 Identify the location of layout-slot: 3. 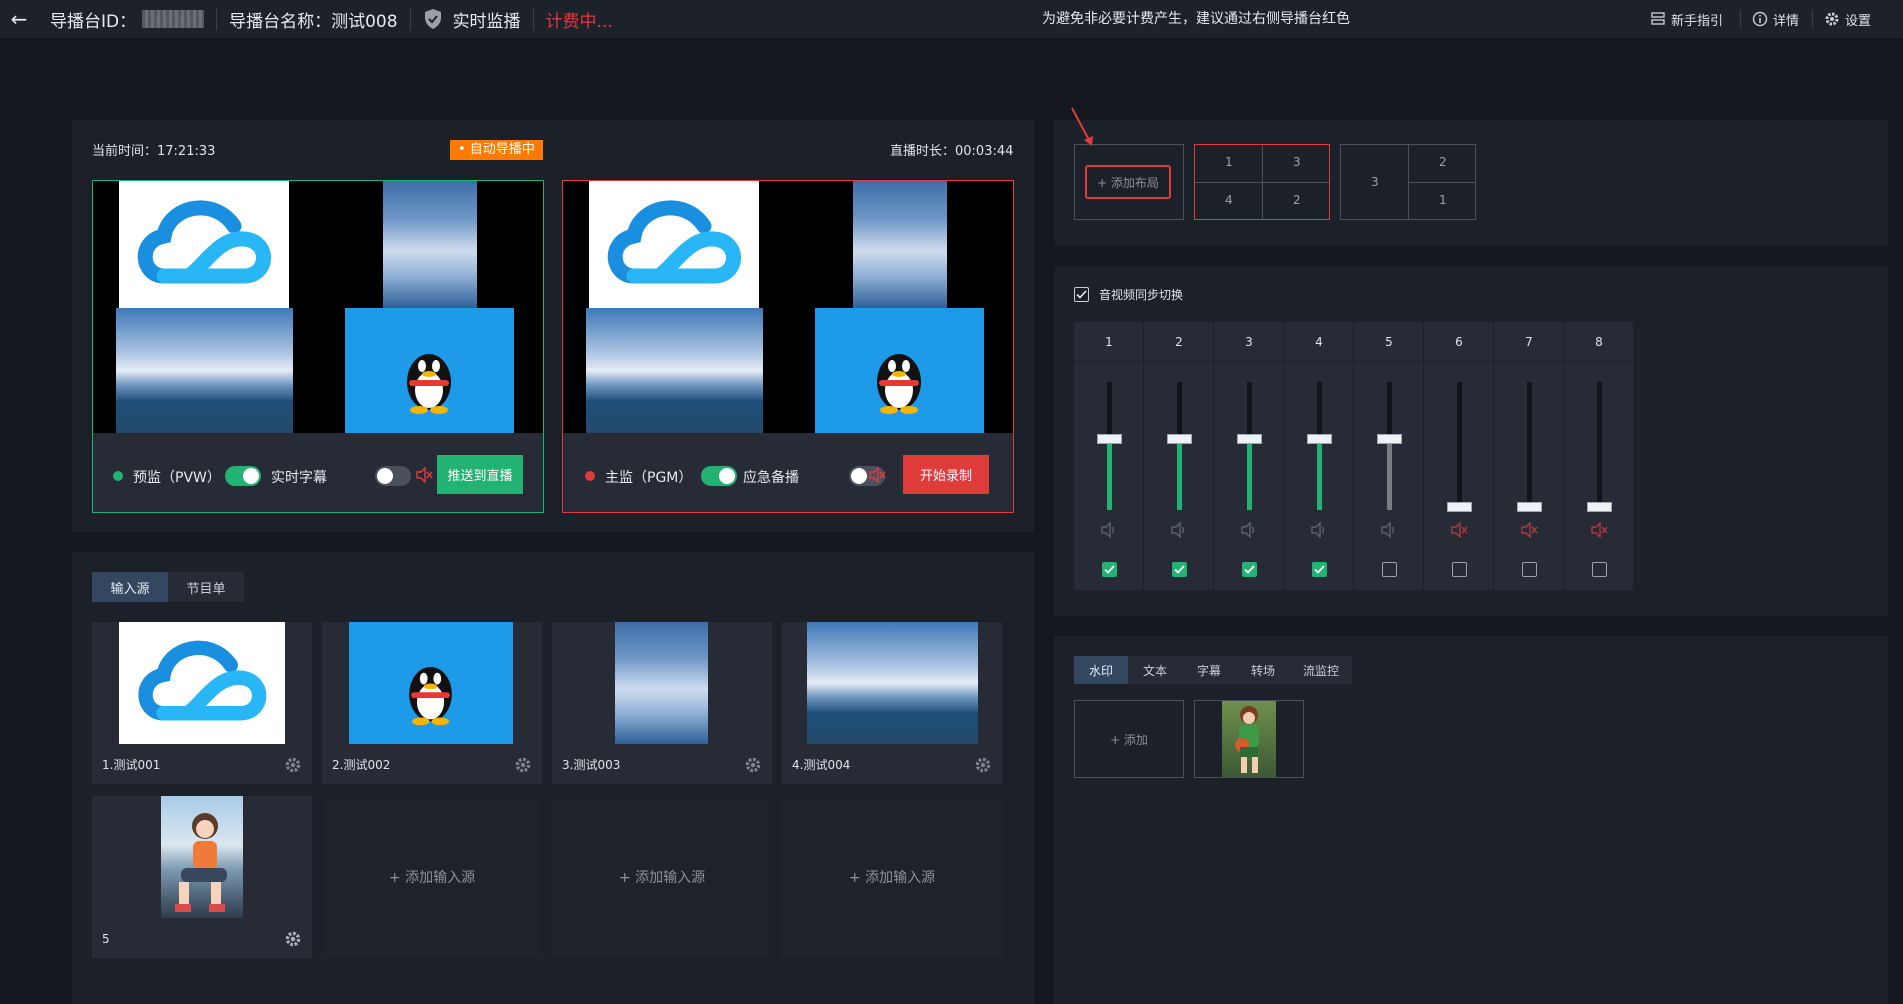
(1375, 182).